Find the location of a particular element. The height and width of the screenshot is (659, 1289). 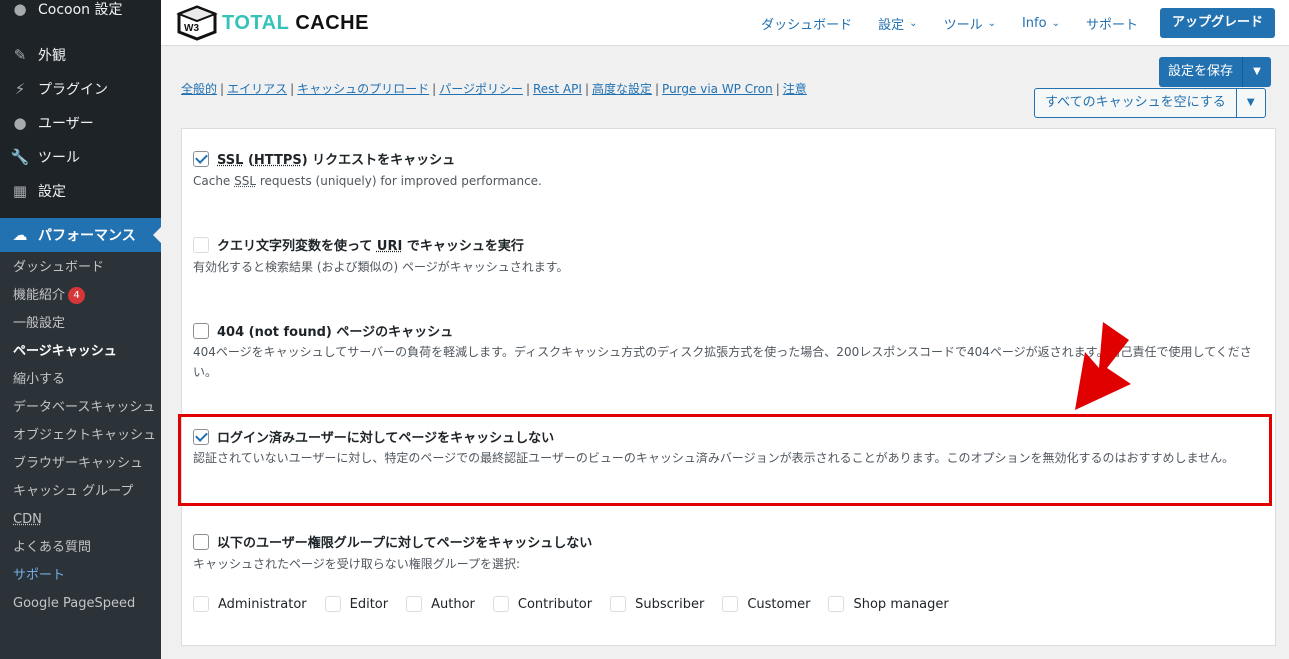

sidebar-item-label: ツール is located at coordinates (59, 158).